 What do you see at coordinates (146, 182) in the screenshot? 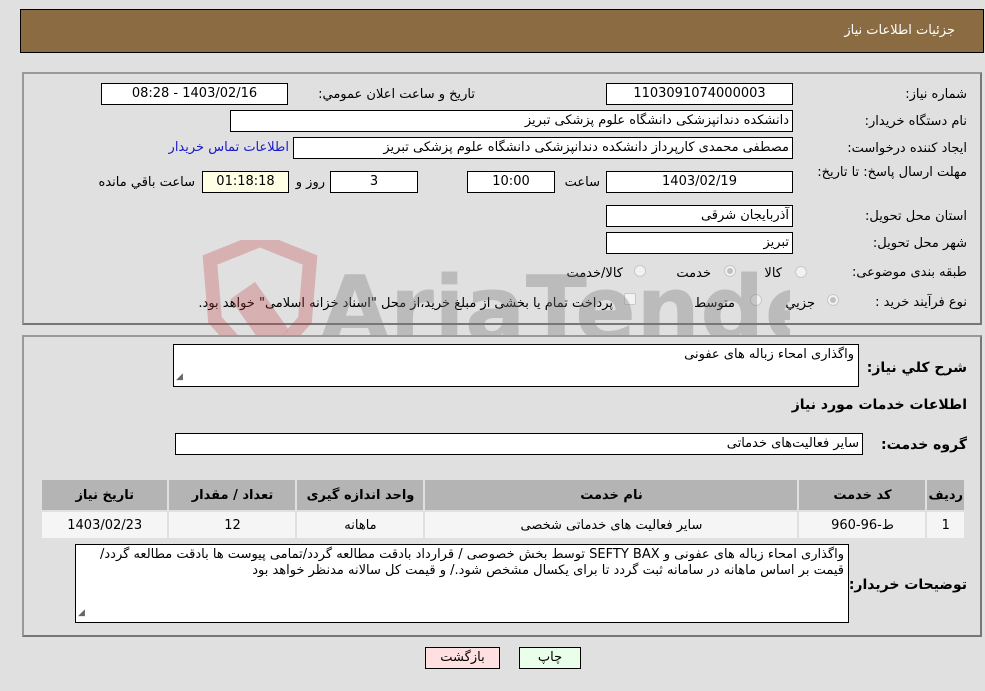
I see `remaining-time-label: ساعت باقي مانده` at bounding box center [146, 182].